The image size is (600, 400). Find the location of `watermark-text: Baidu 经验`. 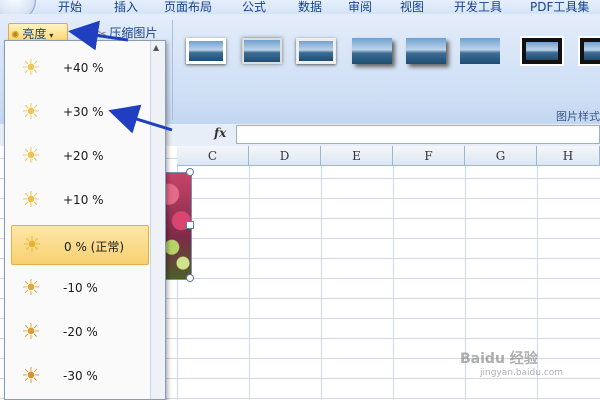

watermark-text: Baidu 经验 is located at coordinates (499, 359).